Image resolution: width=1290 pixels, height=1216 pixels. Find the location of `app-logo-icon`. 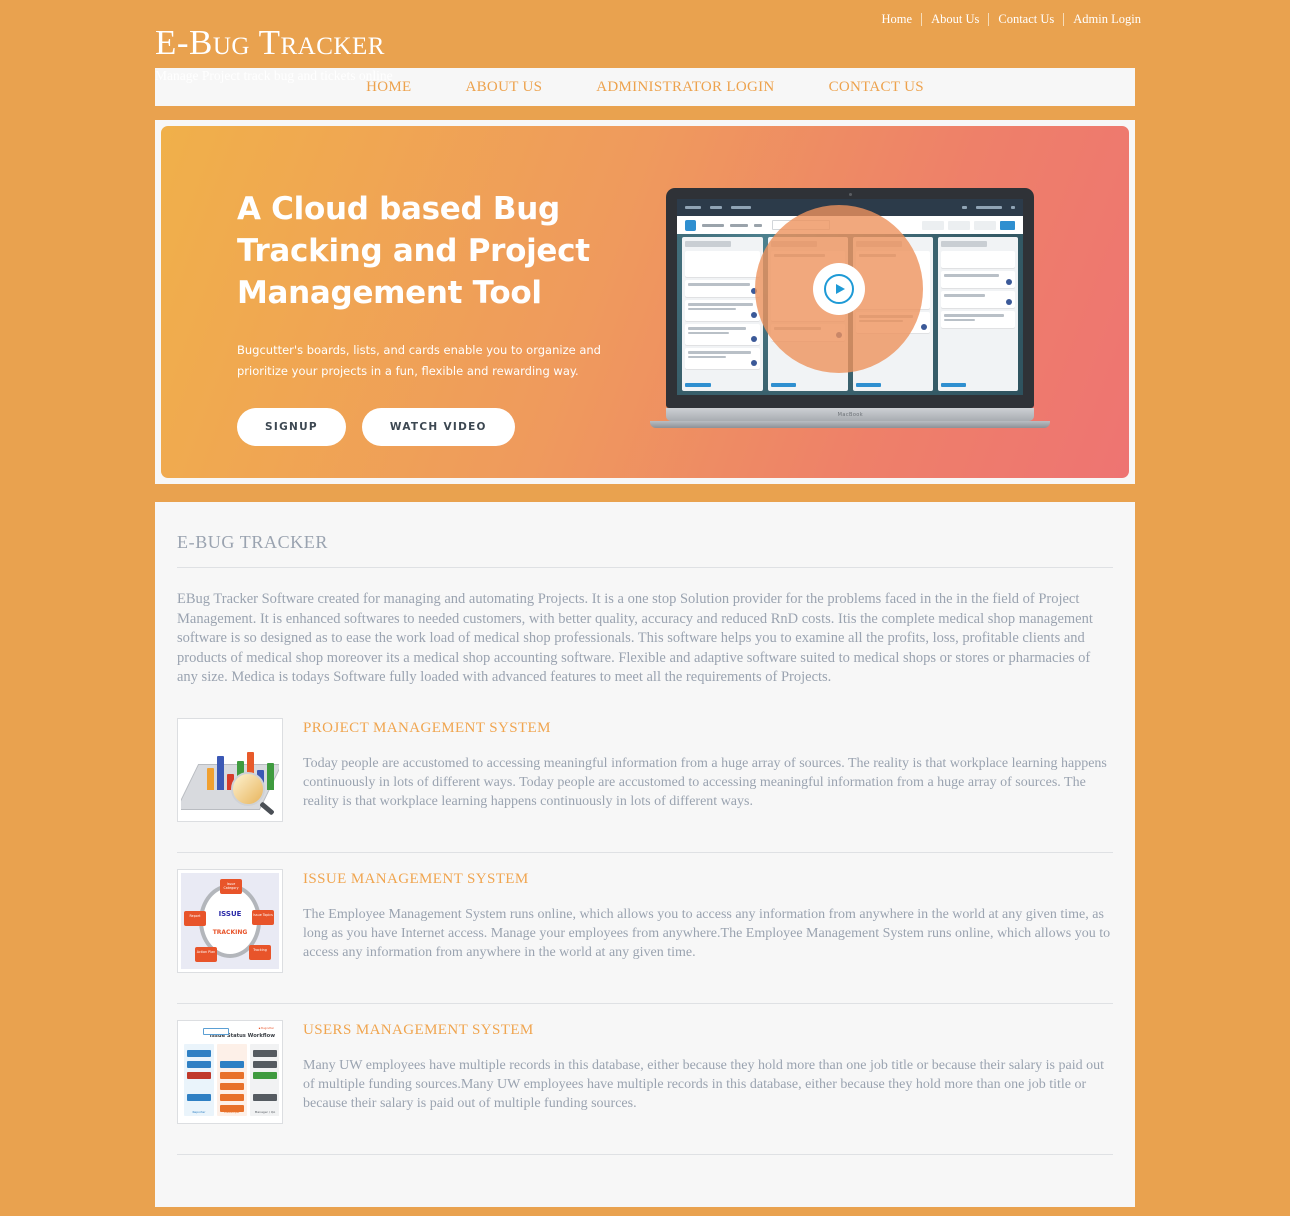

app-logo-icon is located at coordinates (691, 225).